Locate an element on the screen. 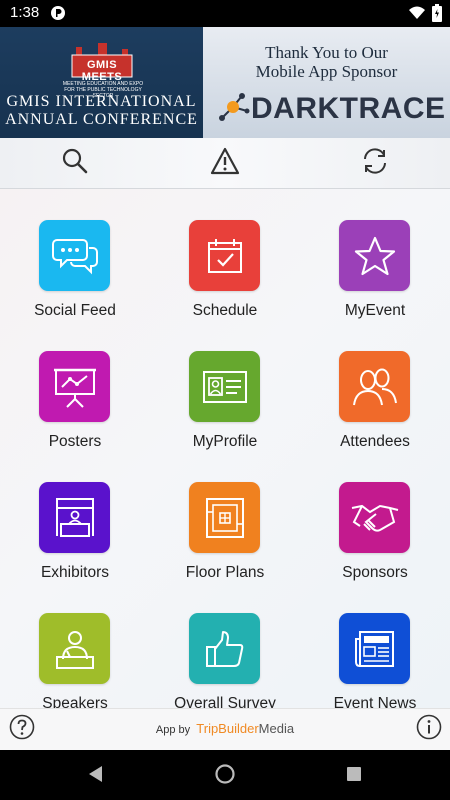 This screenshot has height=800, width=450. tile-label: Exhibitors is located at coordinates (75, 572).